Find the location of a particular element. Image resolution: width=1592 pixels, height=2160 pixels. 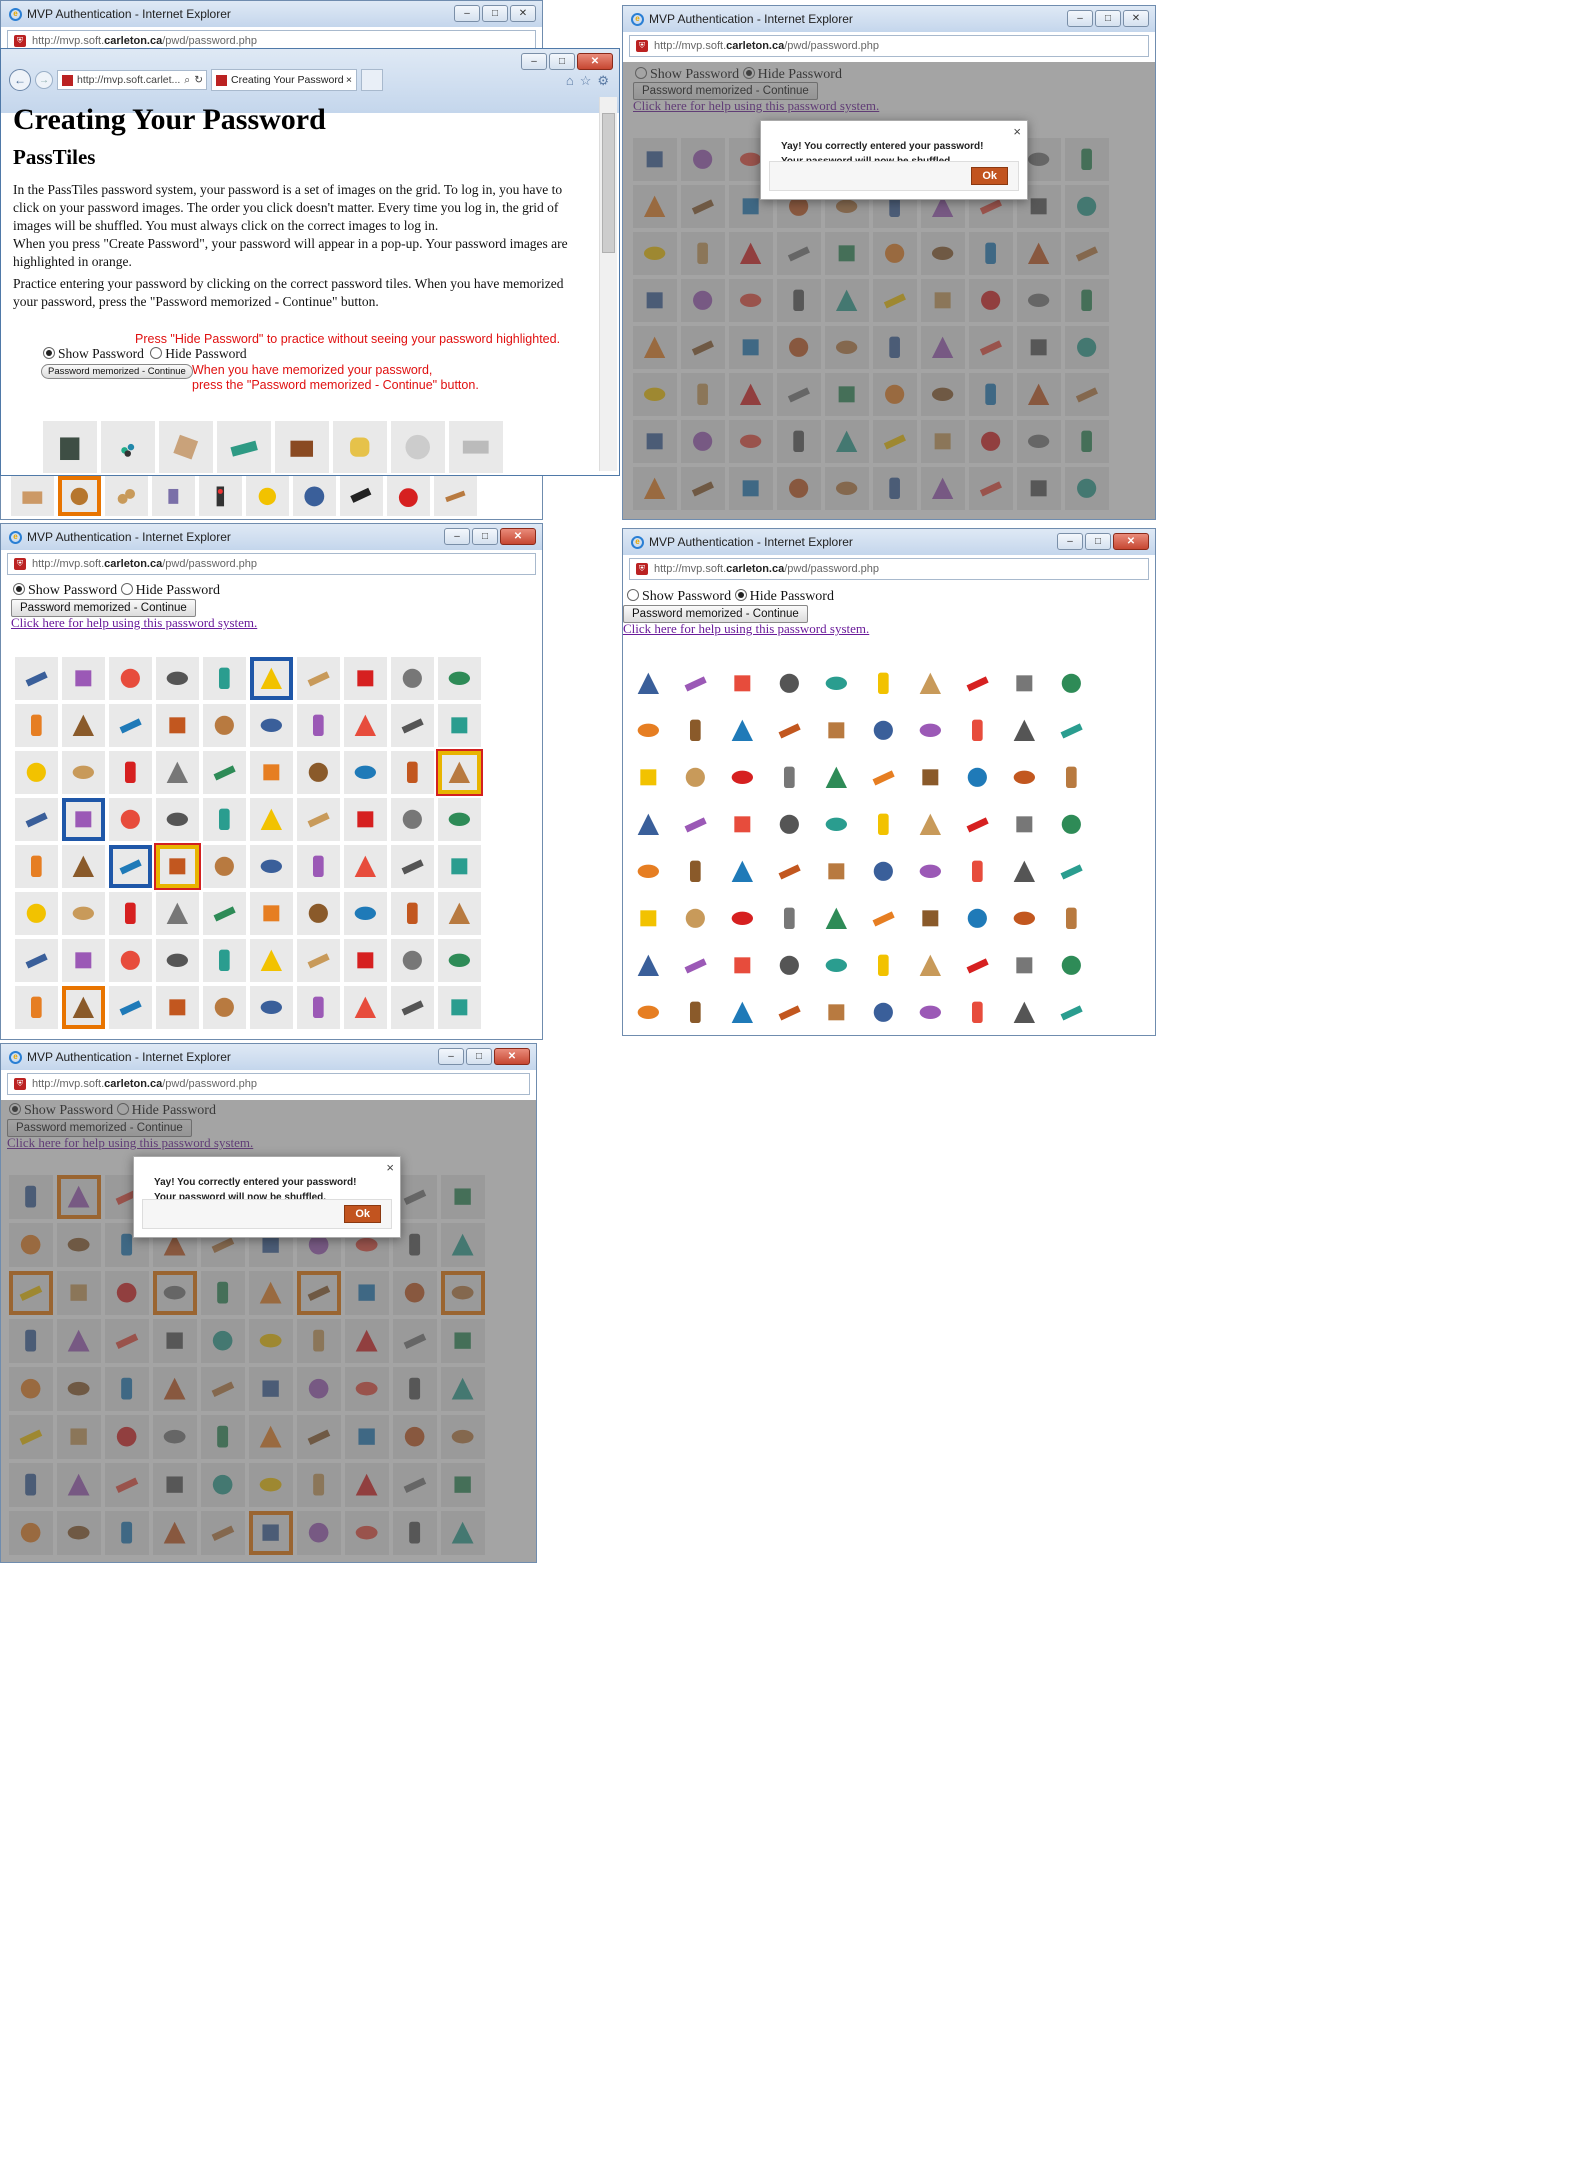

minimize-button: – is located at coordinates (457, 536).